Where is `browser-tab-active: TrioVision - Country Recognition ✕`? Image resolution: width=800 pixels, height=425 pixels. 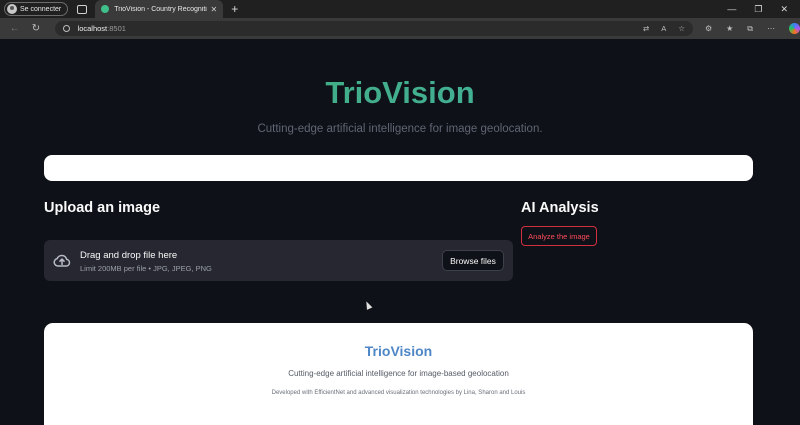
browser-tab-active: TrioVision - Country Recognition ✕ is located at coordinates (159, 9).